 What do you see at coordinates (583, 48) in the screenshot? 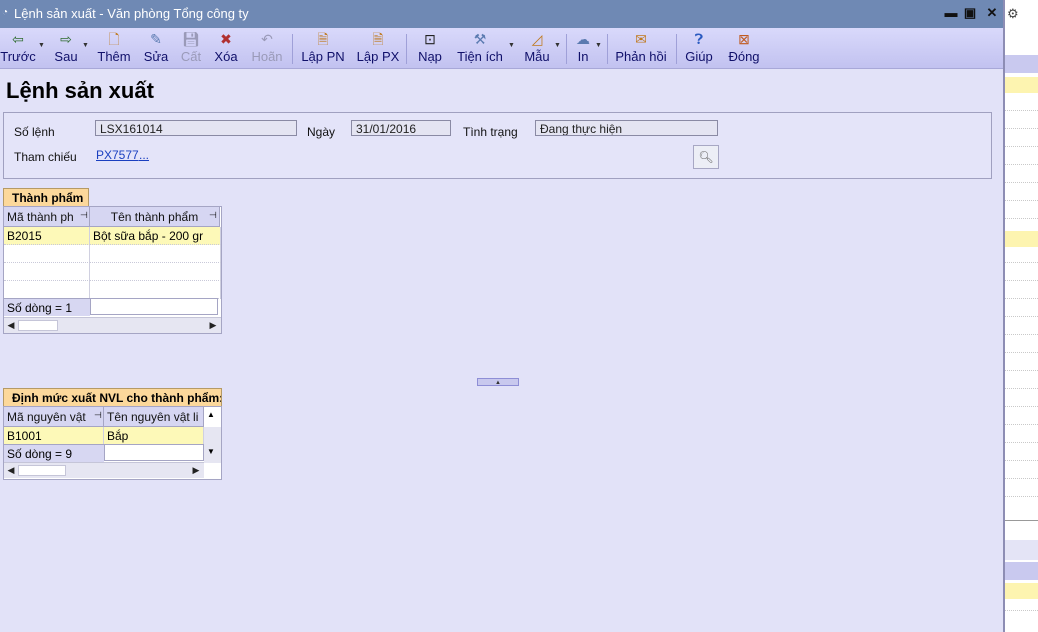
I see `print-button: ☁ In` at bounding box center [583, 48].